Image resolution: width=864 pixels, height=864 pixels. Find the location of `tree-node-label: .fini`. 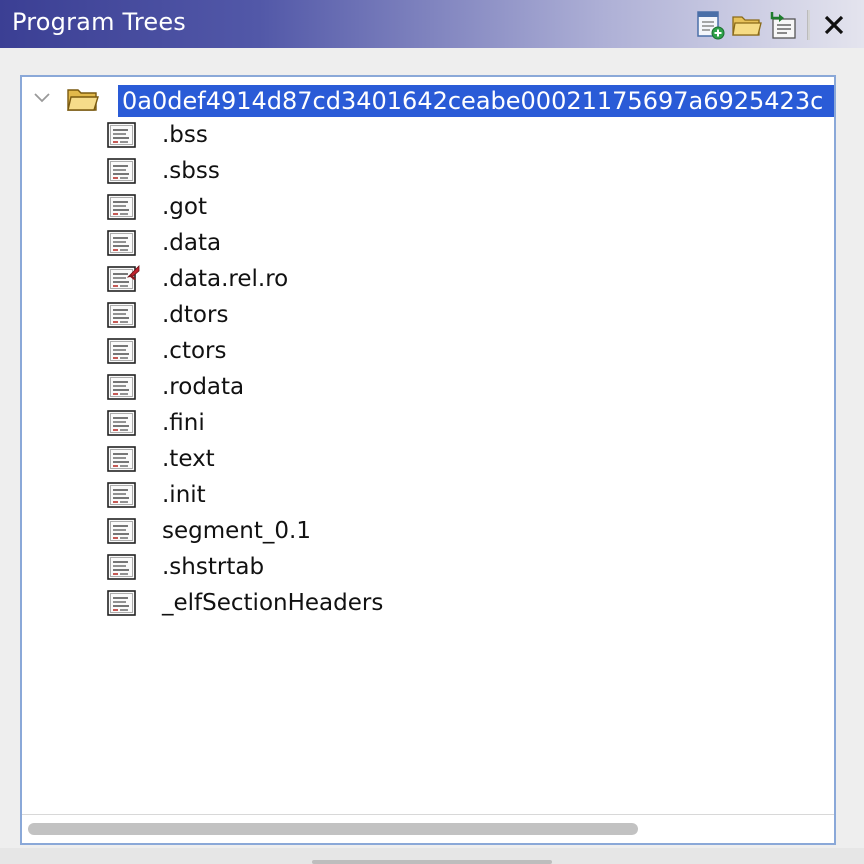

tree-node-label: .fini is located at coordinates (183, 423).